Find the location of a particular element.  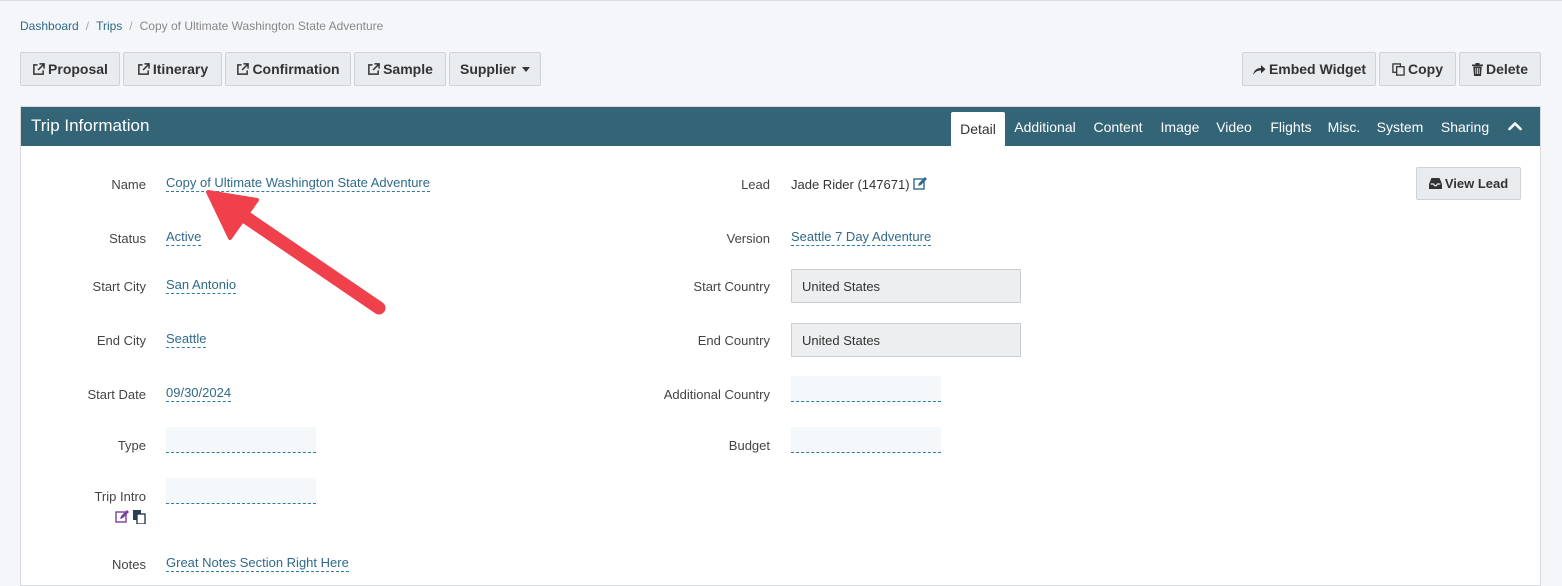

itinerary-button: Itinerary is located at coordinates (172, 69).